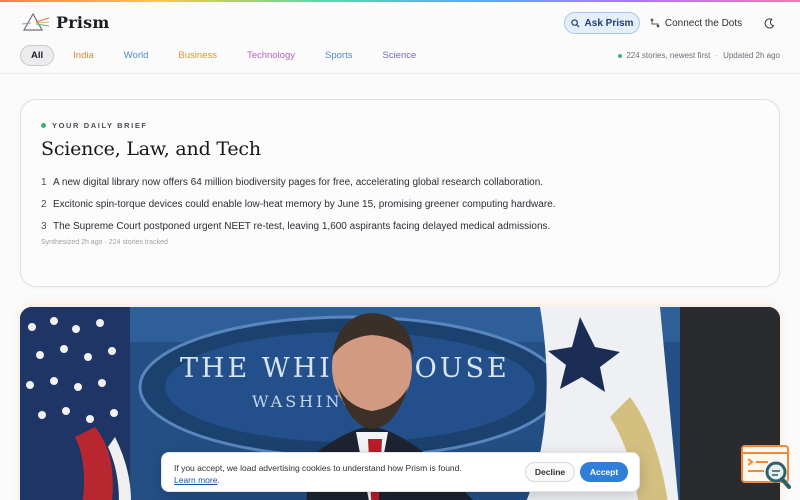 The height and width of the screenshot is (500, 800). Describe the element at coordinates (620, 55) in the screenshot. I see `live-status-dot` at that location.